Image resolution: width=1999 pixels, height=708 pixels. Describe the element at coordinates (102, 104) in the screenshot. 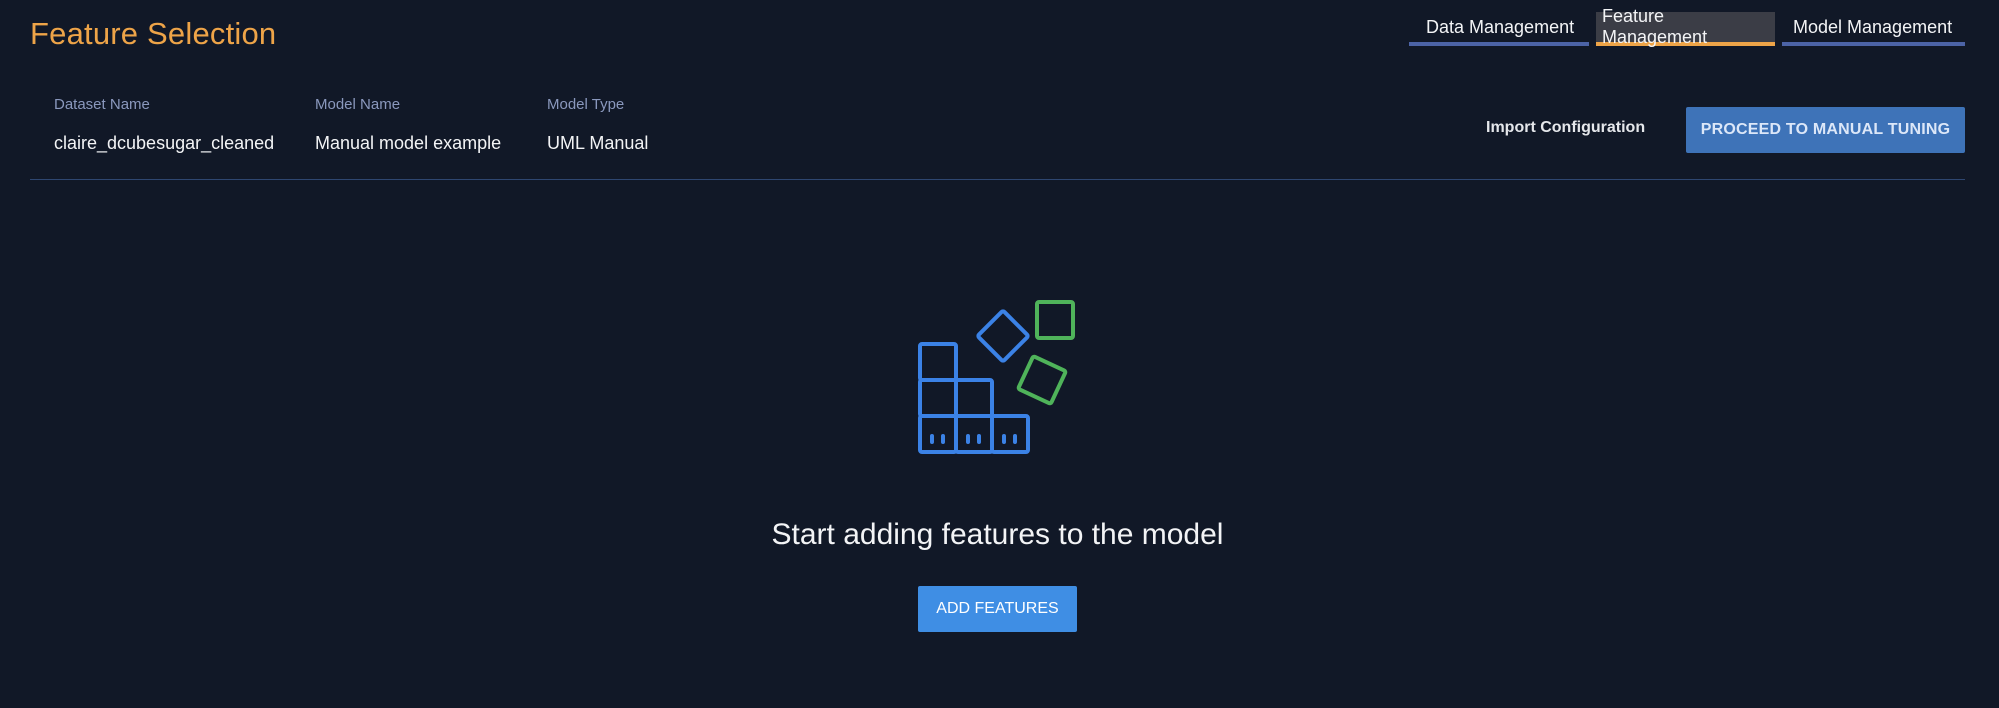

I see `dataset-name-label: Dataset Name` at that location.